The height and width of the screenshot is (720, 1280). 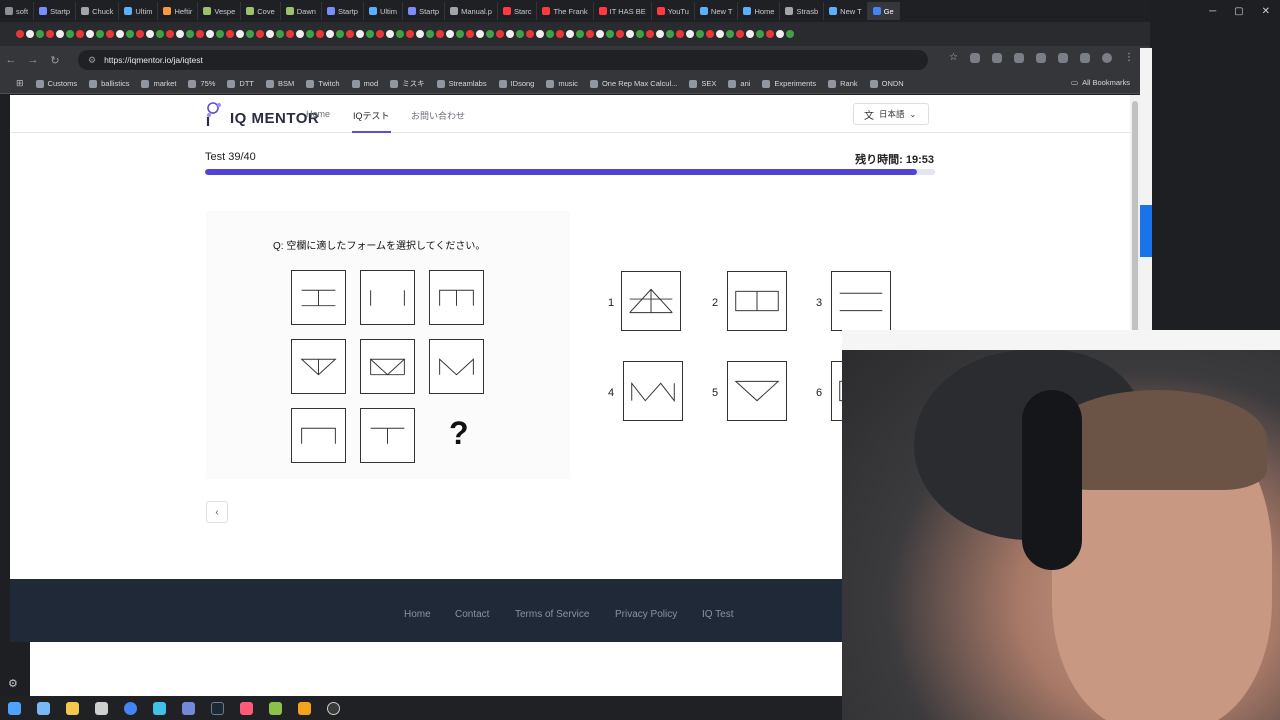 What do you see at coordinates (323, 83) in the screenshot?
I see `bookmark-item: Twitch` at bounding box center [323, 83].